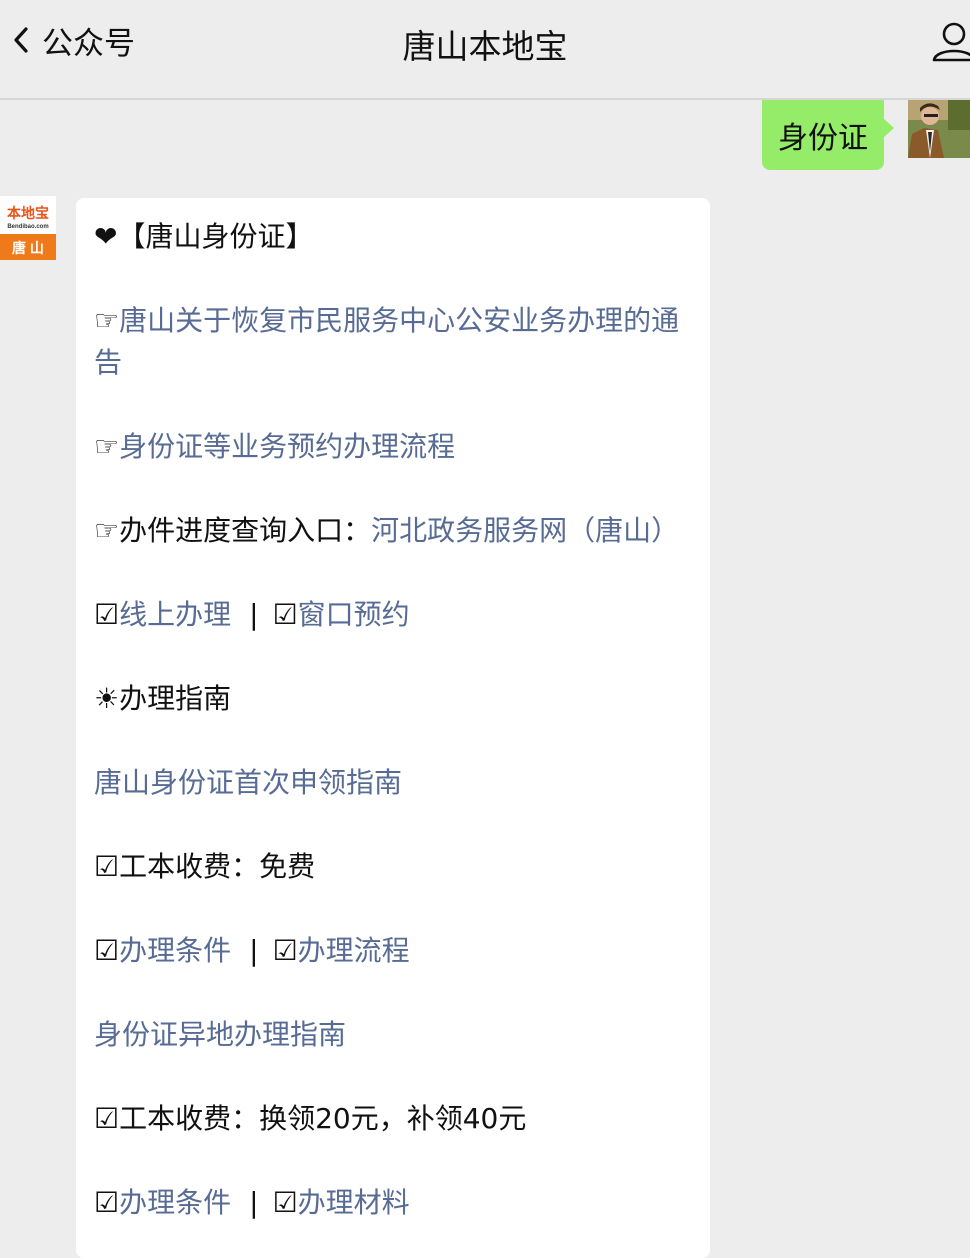 This screenshot has width=970, height=1258. I want to click on conditions-process-item: ☑办理条件 | ☑办理流程, so click(394, 951).